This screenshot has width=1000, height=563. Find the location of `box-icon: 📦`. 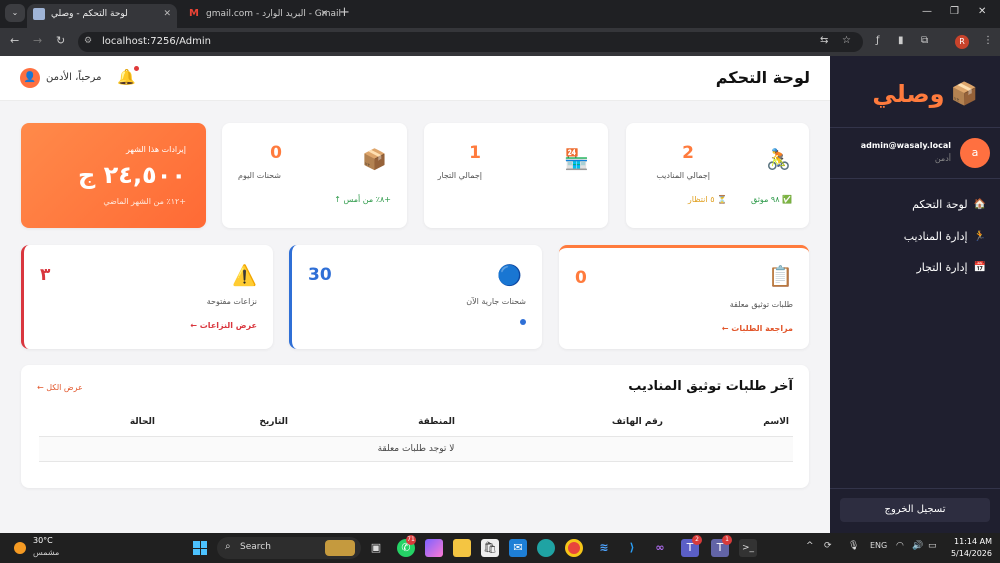

box-icon: 📦 is located at coordinates (374, 159).